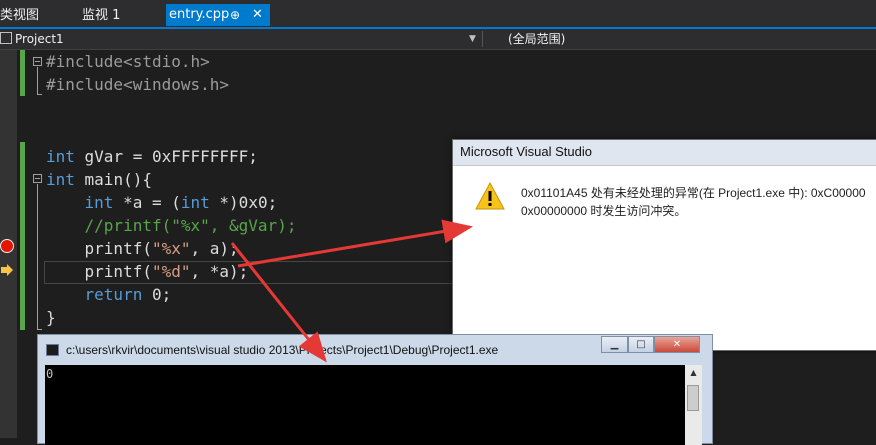 The image size is (876, 445). I want to click on code-line: printf("%x", a);, so click(142, 248).